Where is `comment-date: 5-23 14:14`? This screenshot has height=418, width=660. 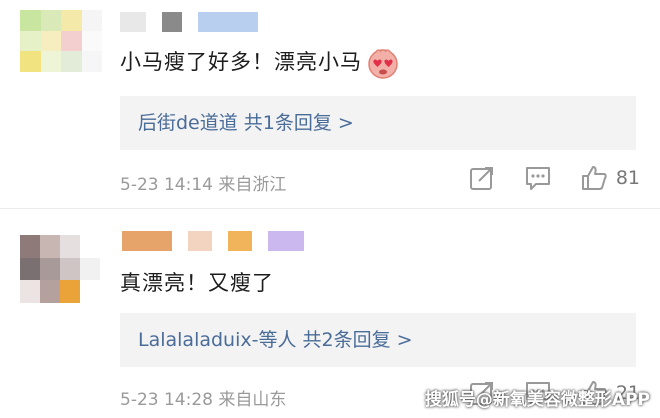
comment-date: 5-23 14:14 is located at coordinates (166, 185).